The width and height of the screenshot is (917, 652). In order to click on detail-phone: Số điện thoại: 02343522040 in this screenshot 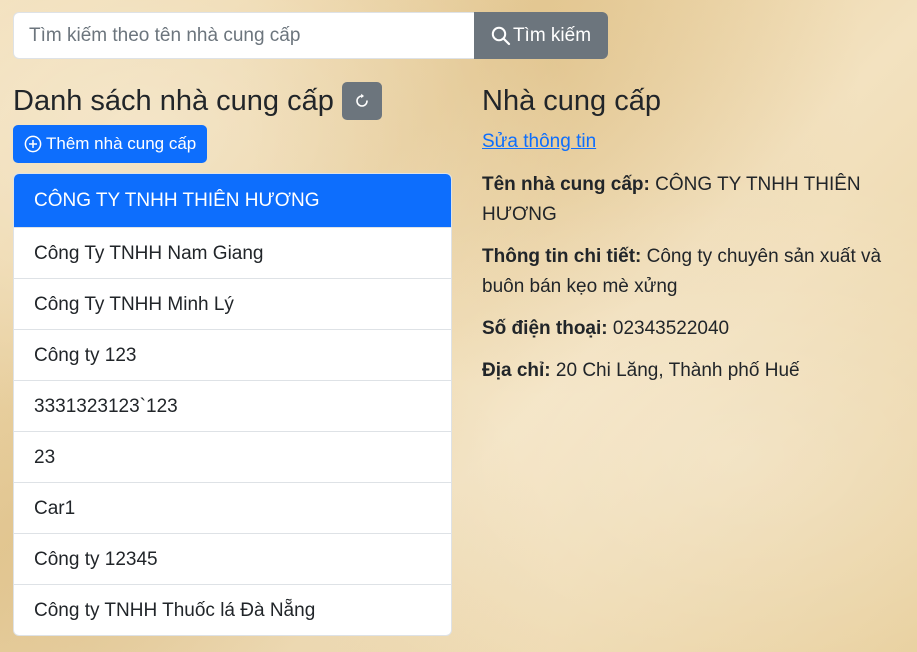, I will do `click(692, 329)`.